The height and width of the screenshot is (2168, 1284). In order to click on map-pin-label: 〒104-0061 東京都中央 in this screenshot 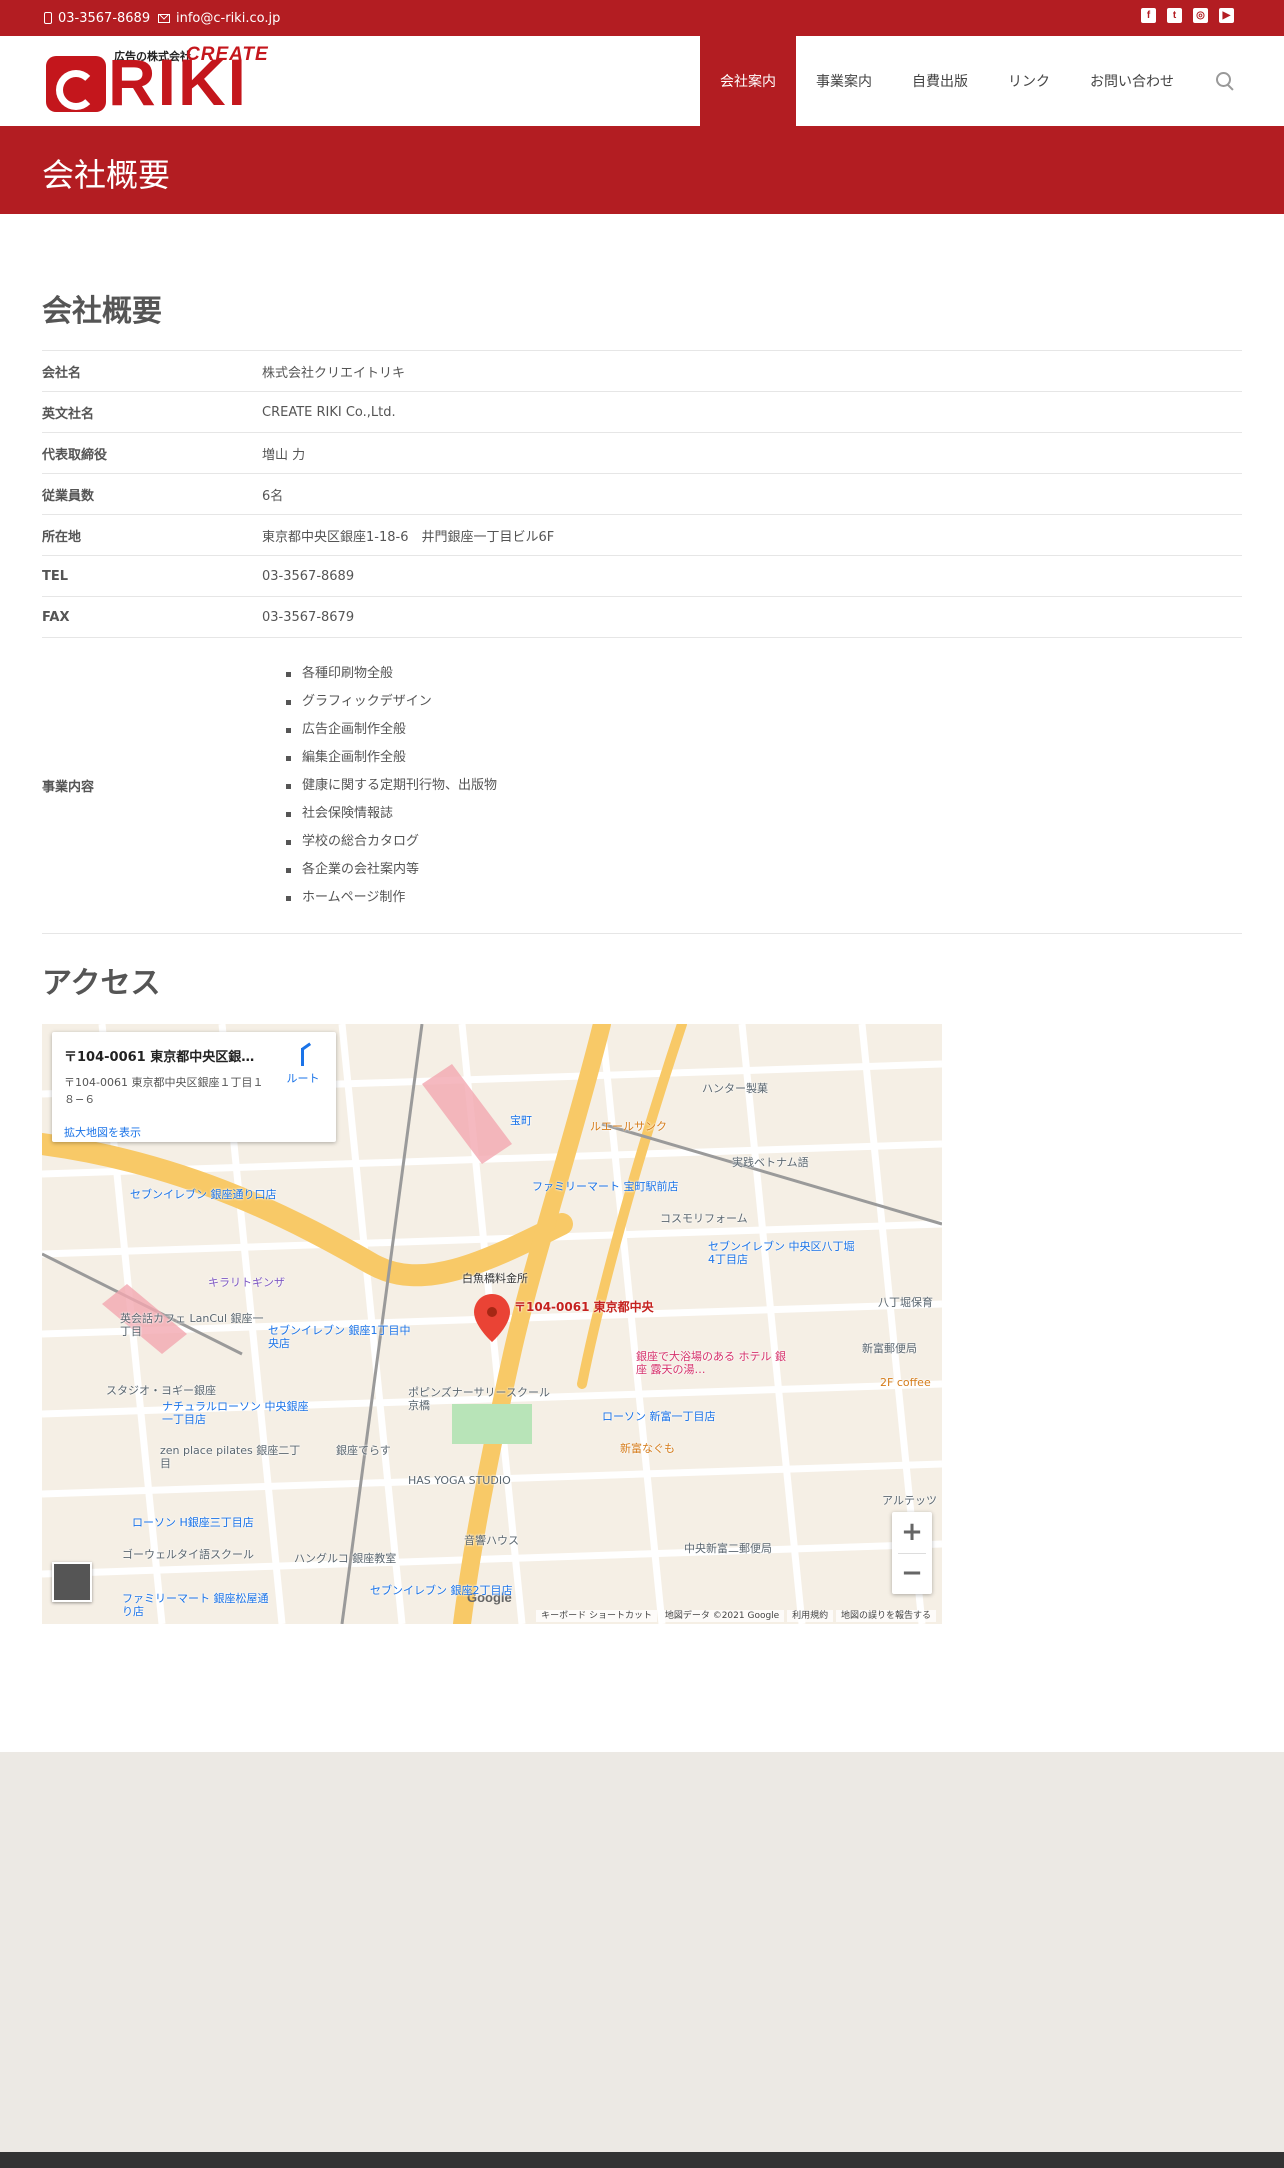, I will do `click(584, 1307)`.